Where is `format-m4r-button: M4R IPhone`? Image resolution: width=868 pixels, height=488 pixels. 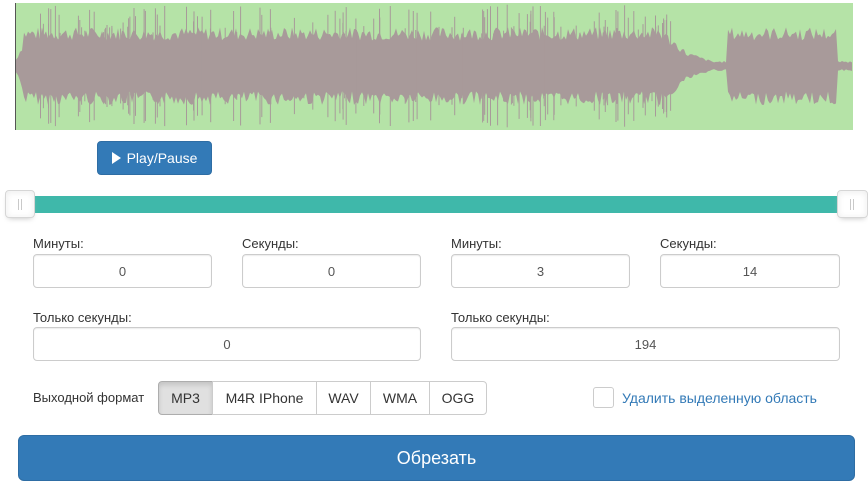 format-m4r-button: M4R IPhone is located at coordinates (264, 398).